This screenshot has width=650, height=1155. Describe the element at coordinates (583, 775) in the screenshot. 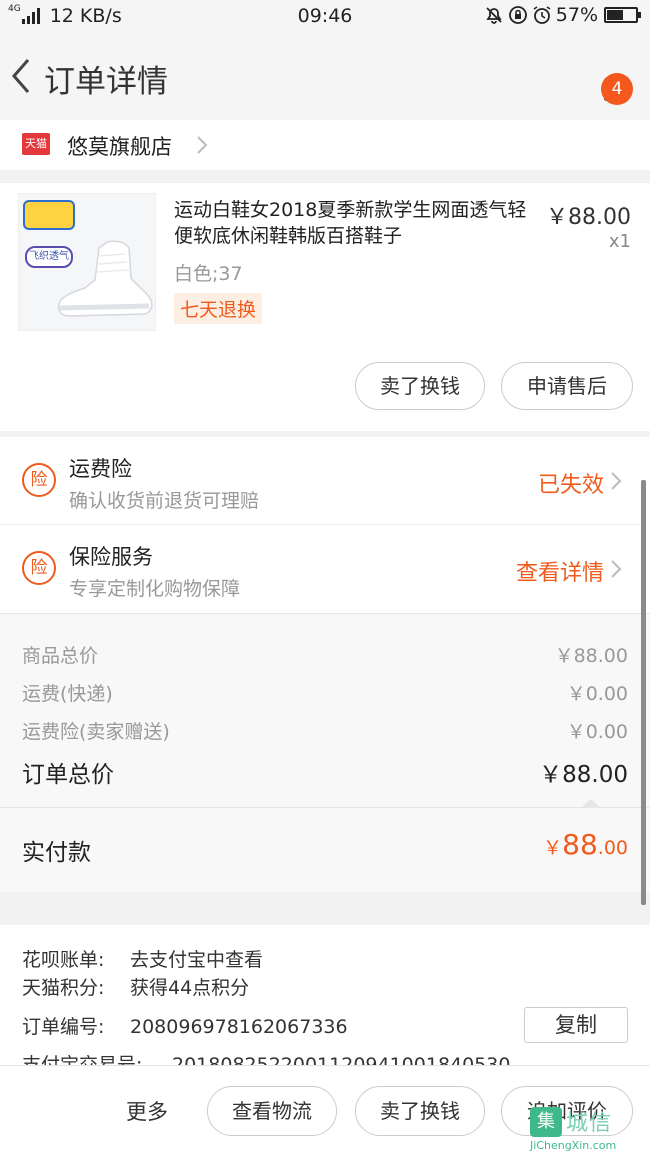

I see `order-total-value: ￥88.00` at that location.